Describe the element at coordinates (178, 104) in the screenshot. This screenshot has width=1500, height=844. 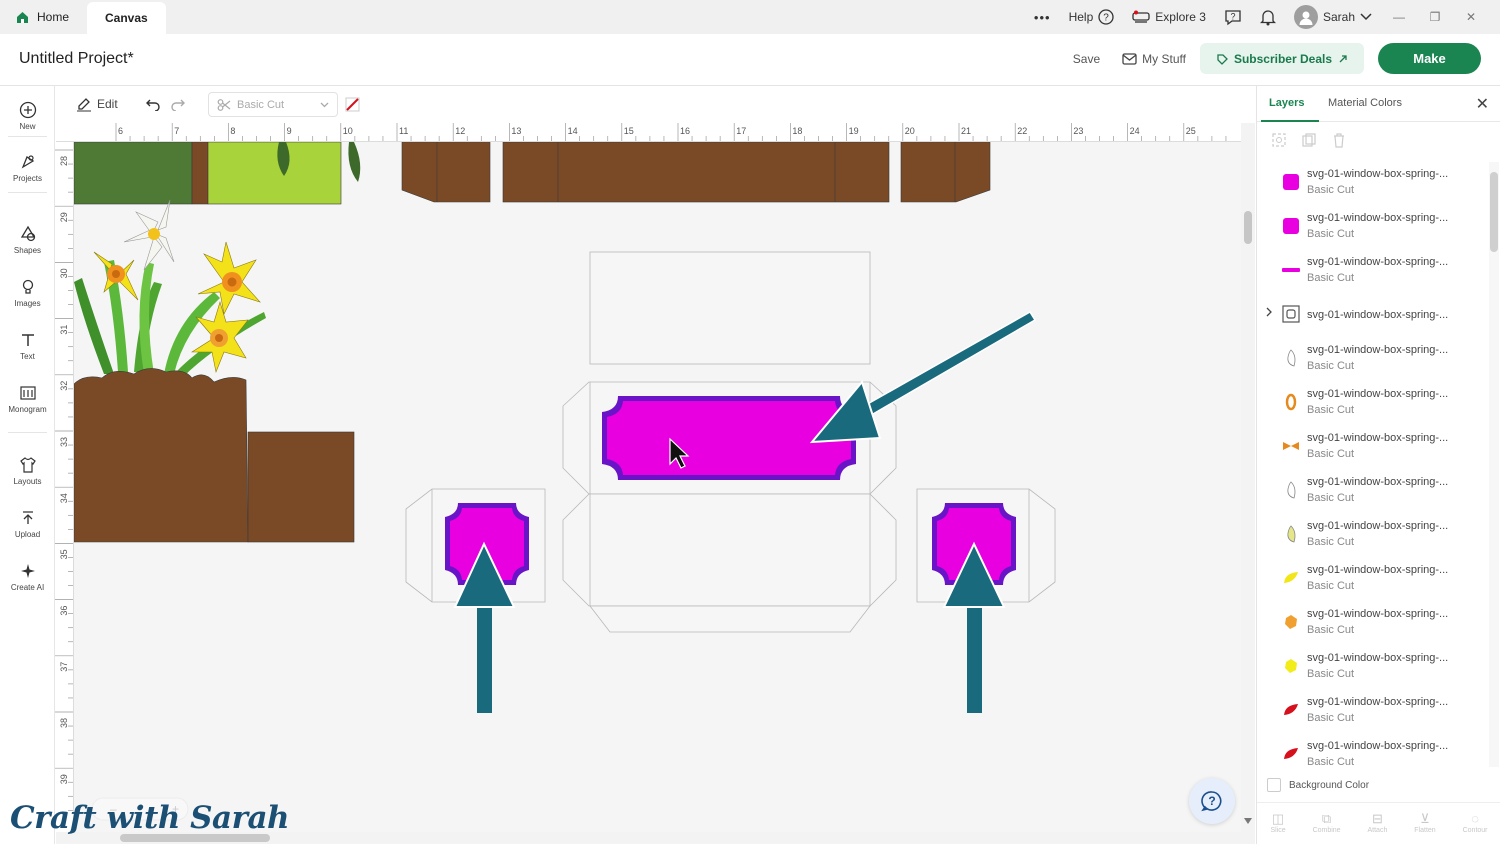
I see `redo-icon` at that location.